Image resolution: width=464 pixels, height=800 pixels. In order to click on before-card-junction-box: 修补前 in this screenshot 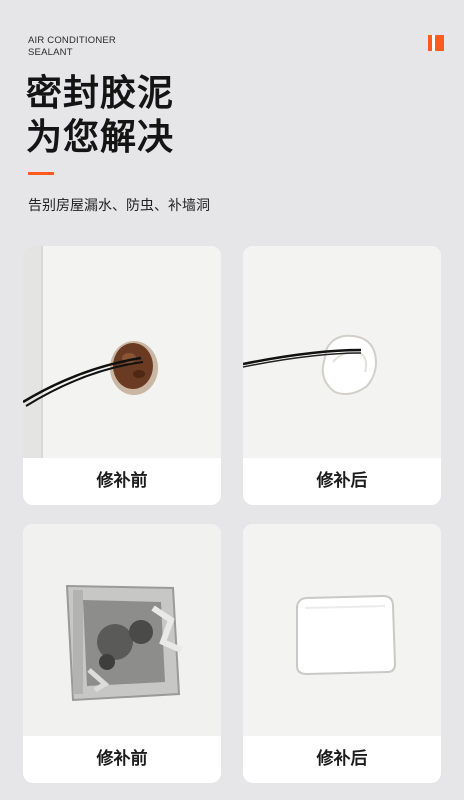, I will do `click(122, 653)`.